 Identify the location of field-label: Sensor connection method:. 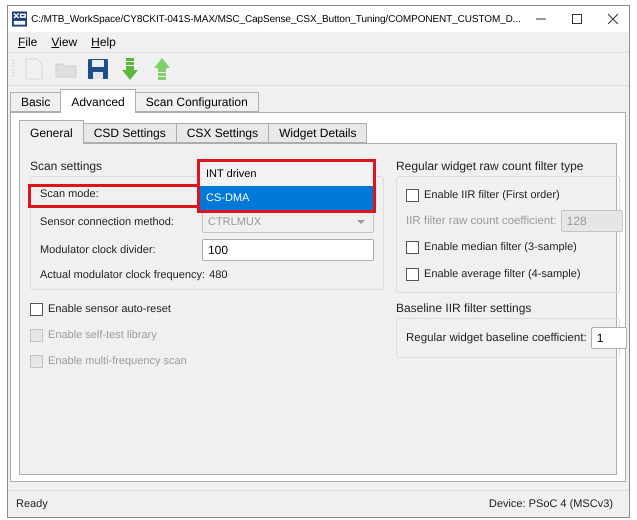
(107, 222).